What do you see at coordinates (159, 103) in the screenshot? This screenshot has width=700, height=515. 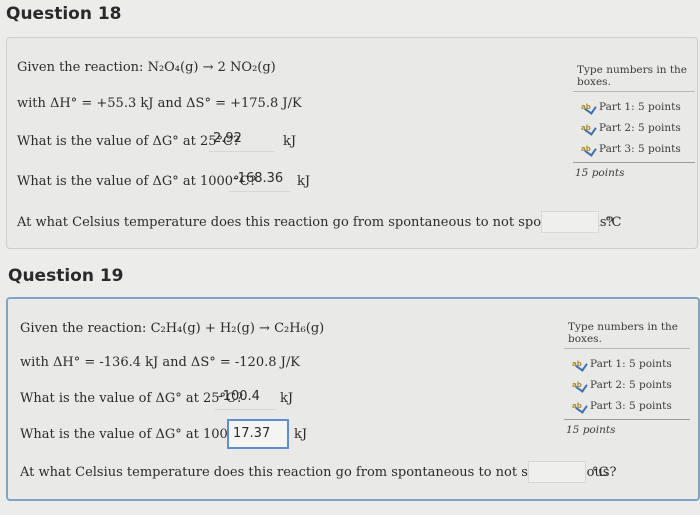 I see `q18-thermo: with ΔH° = +55.3 kJ and ΔS° = +175.8 J/K` at bounding box center [159, 103].